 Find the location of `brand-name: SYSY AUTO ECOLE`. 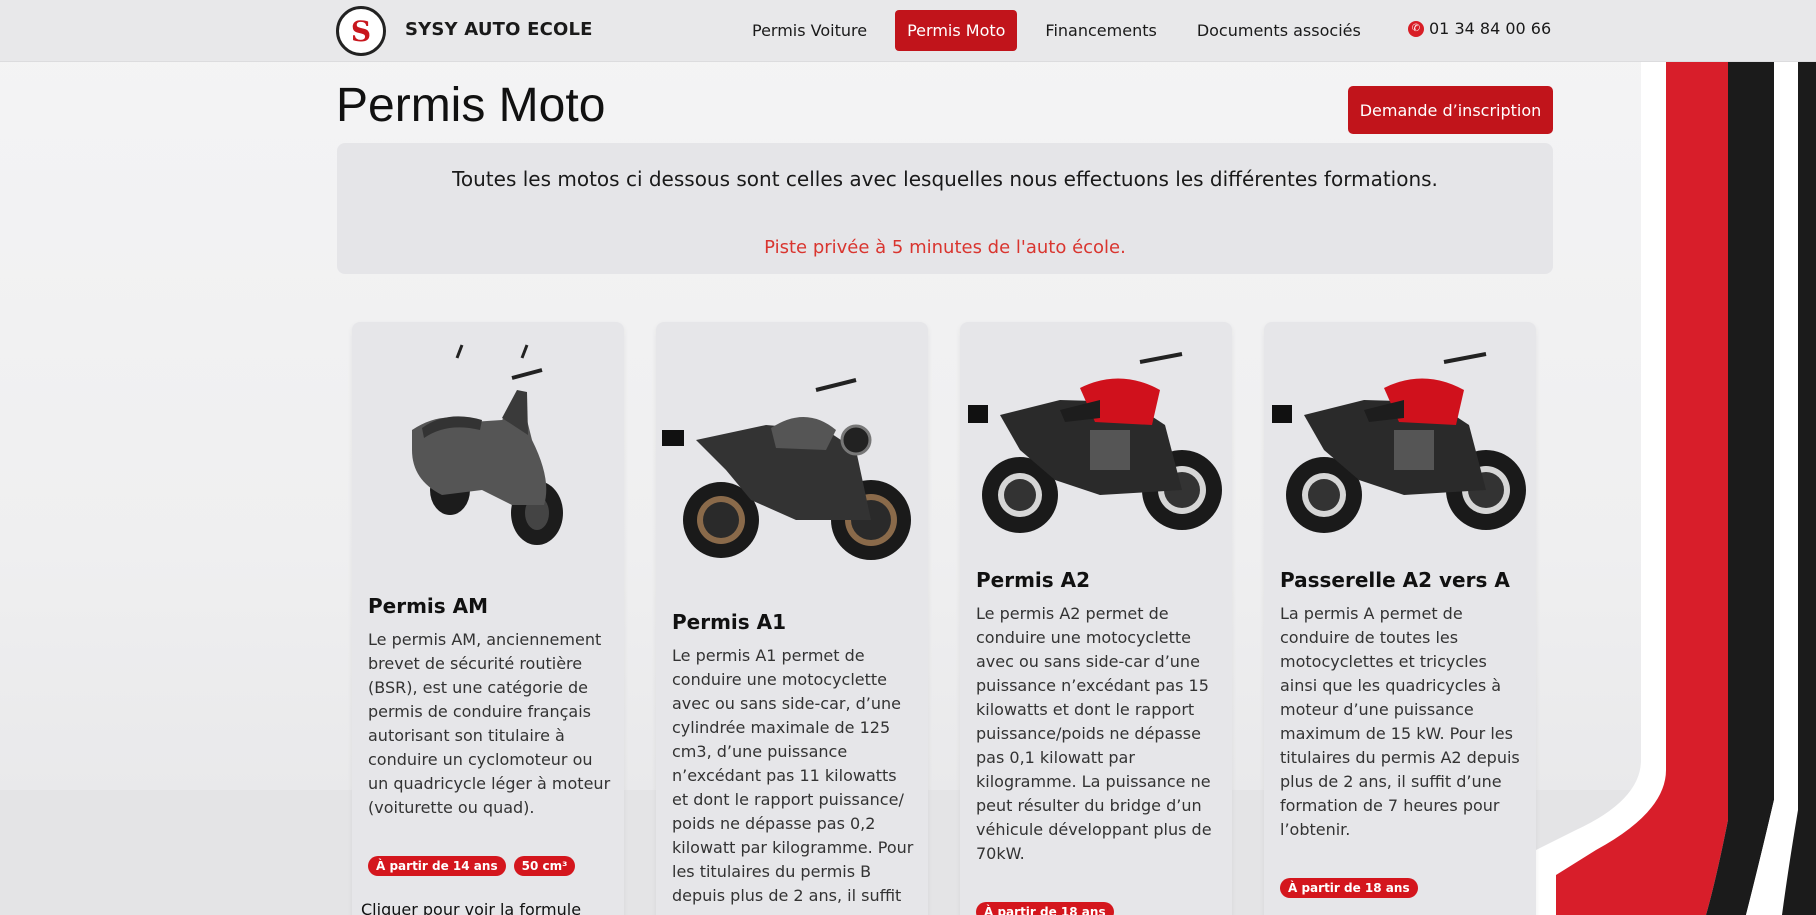

brand-name: SYSY AUTO ECOLE is located at coordinates (499, 29).